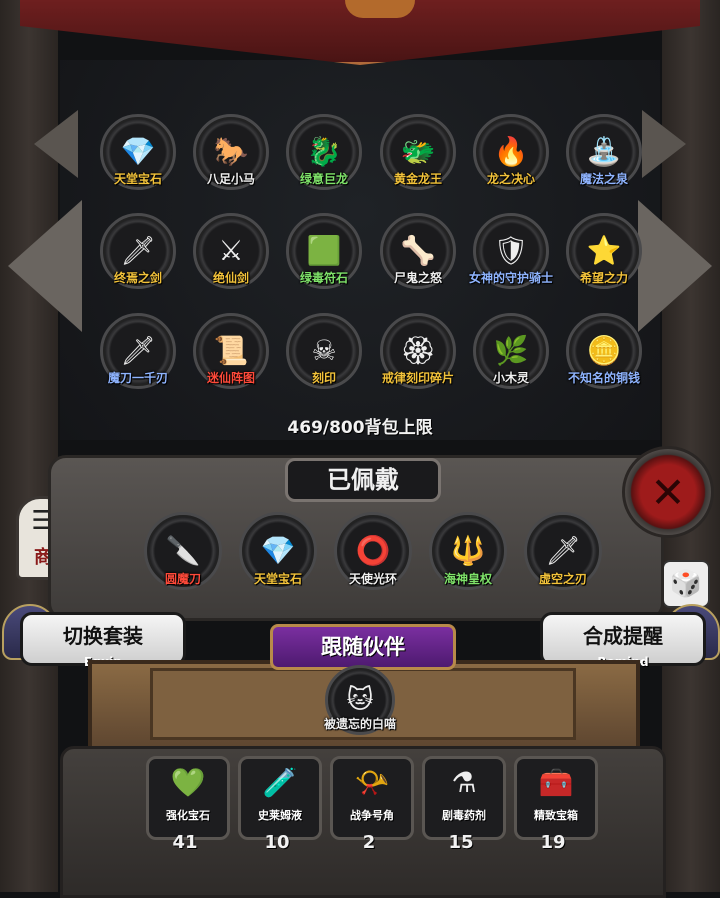 This screenshot has width=720, height=898. I want to click on material-count: 2, so click(369, 842).